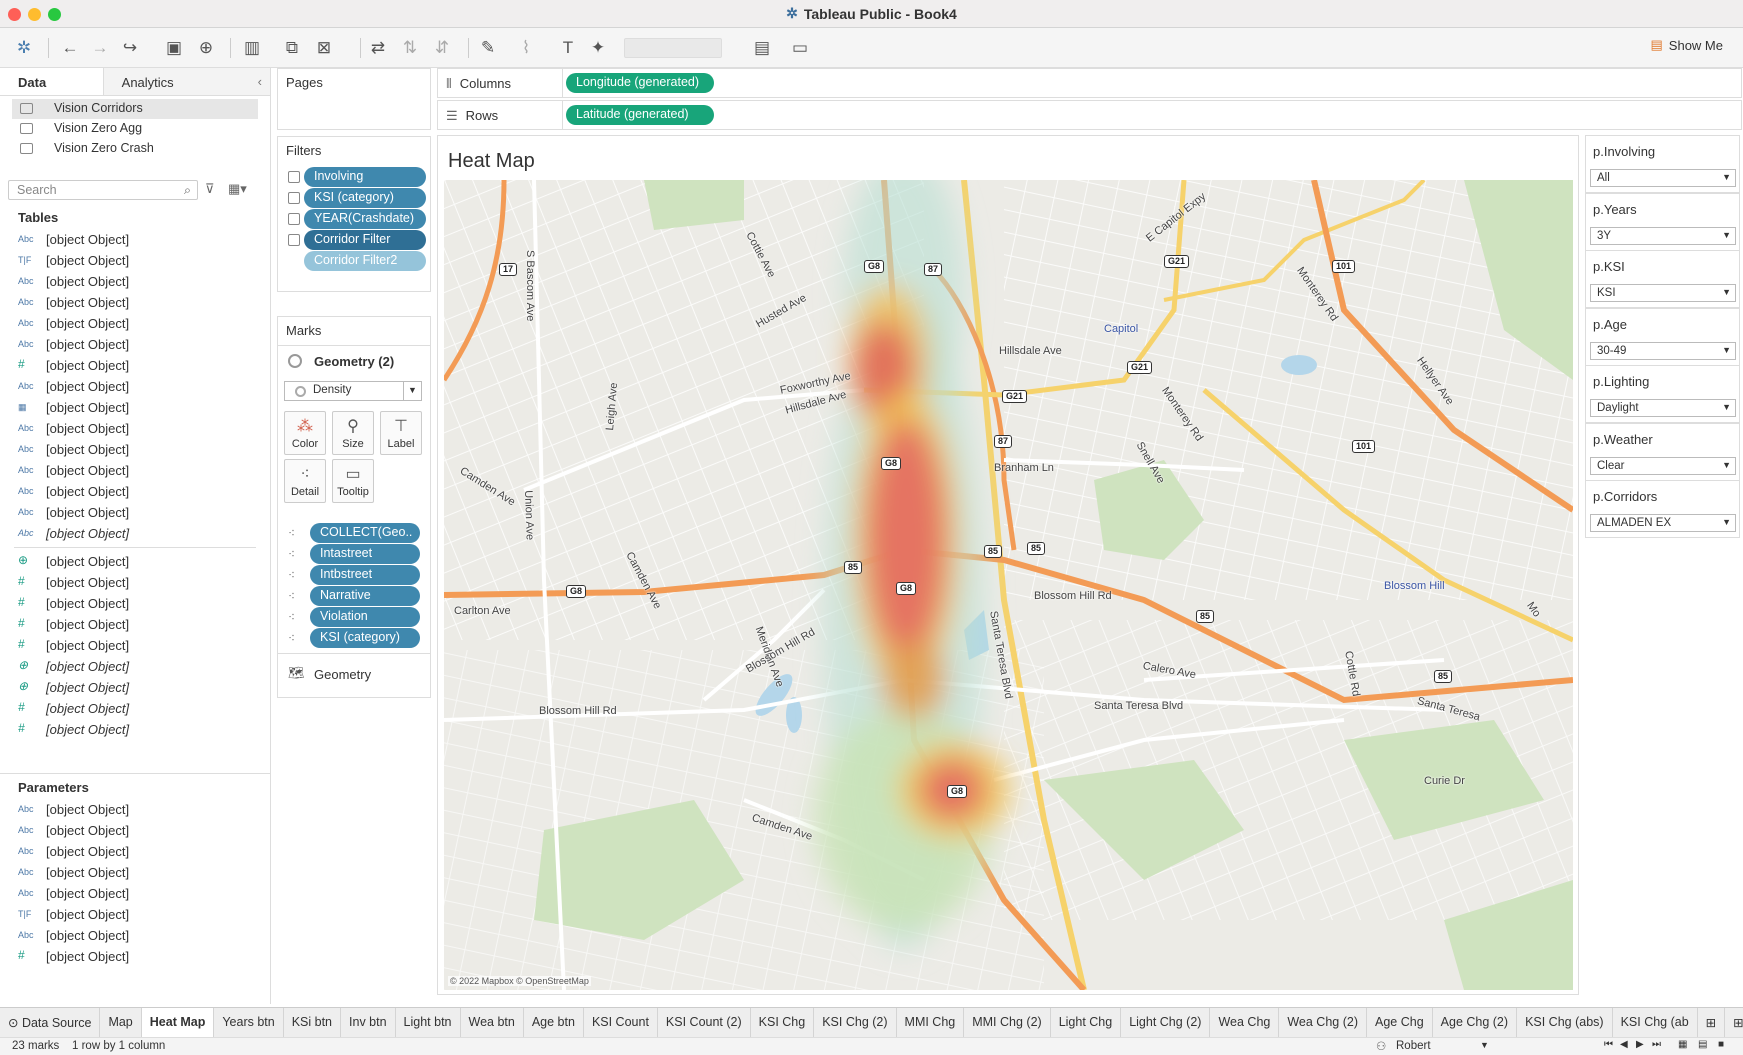  Describe the element at coordinates (640, 83) in the screenshot. I see `columns-pill: Longitude (generated)` at that location.